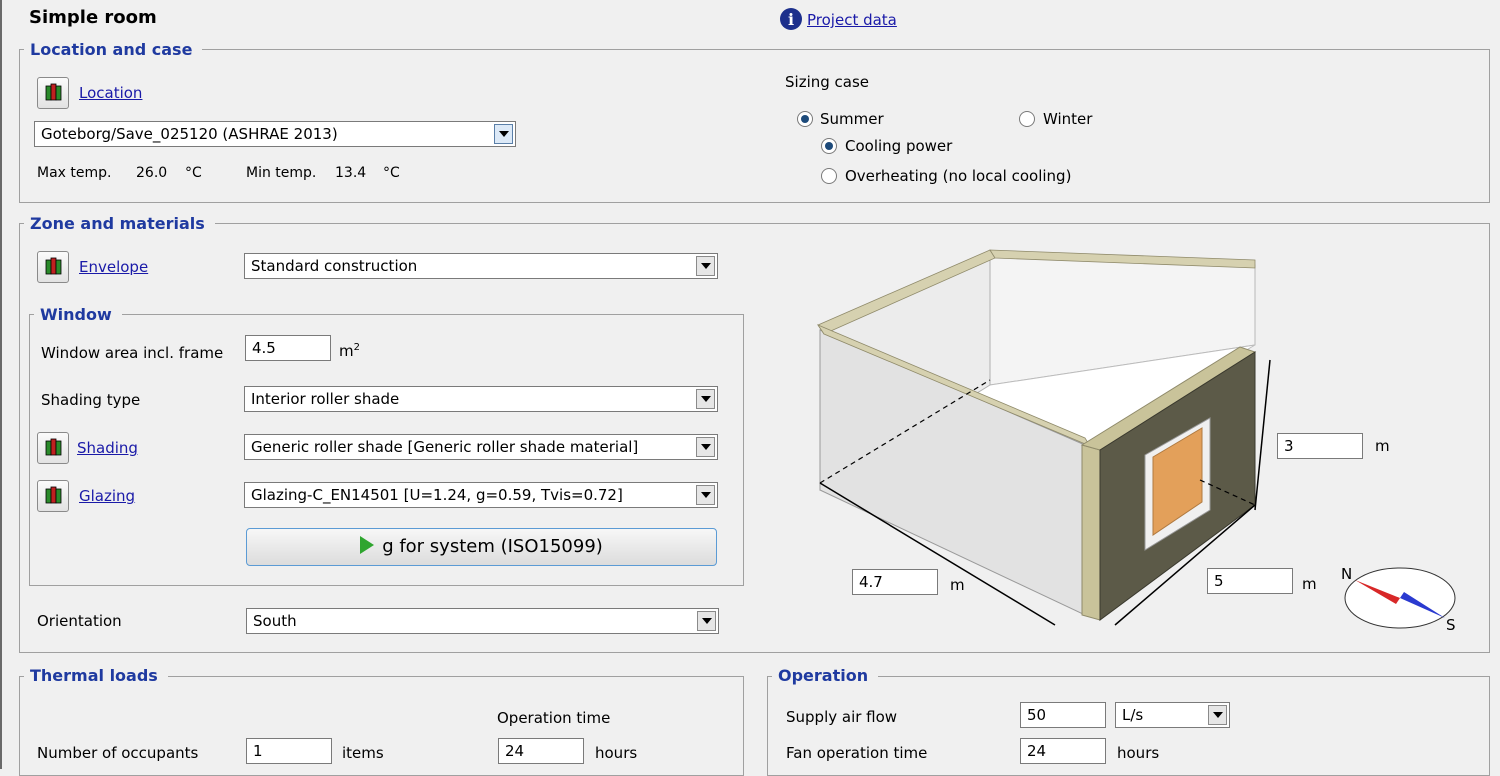 The height and width of the screenshot is (776, 1500). I want to click on fan-time-unit: hours, so click(1138, 753).